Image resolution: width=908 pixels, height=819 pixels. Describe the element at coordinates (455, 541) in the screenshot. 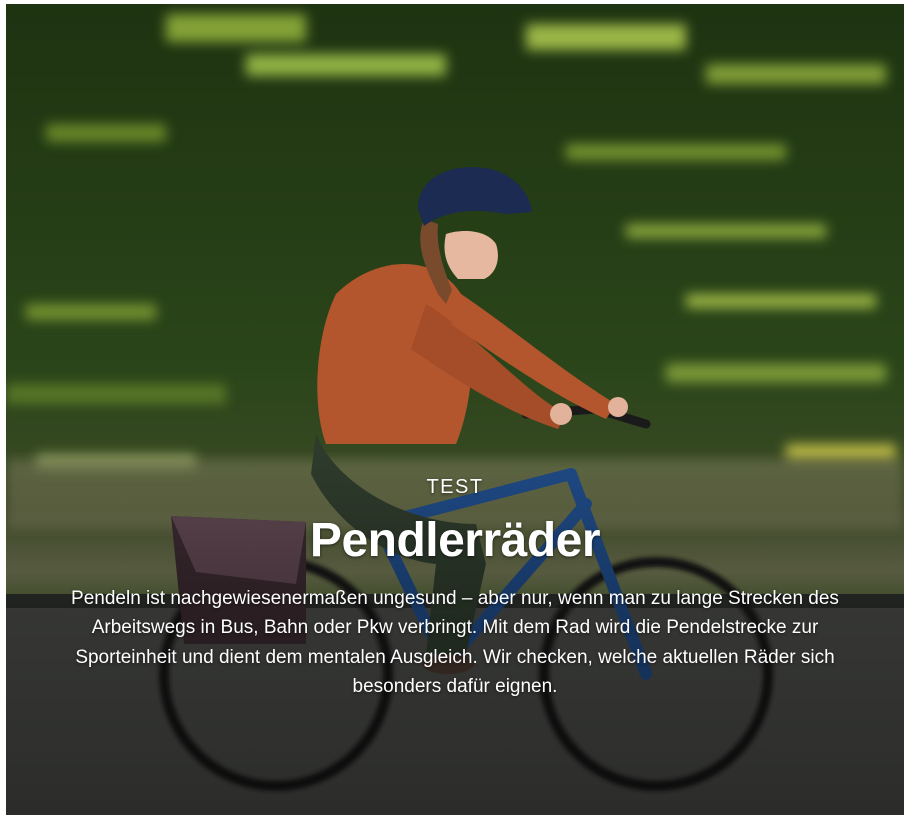

I see `article-title: Pendlerräder` at that location.